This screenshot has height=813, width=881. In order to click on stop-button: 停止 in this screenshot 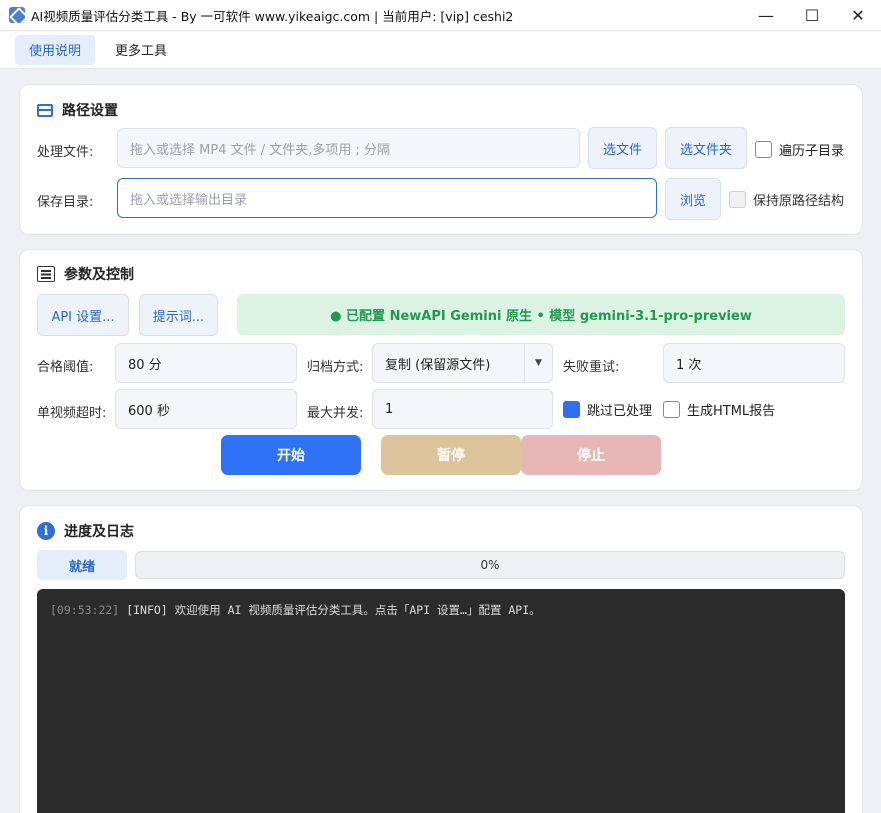, I will do `click(591, 455)`.